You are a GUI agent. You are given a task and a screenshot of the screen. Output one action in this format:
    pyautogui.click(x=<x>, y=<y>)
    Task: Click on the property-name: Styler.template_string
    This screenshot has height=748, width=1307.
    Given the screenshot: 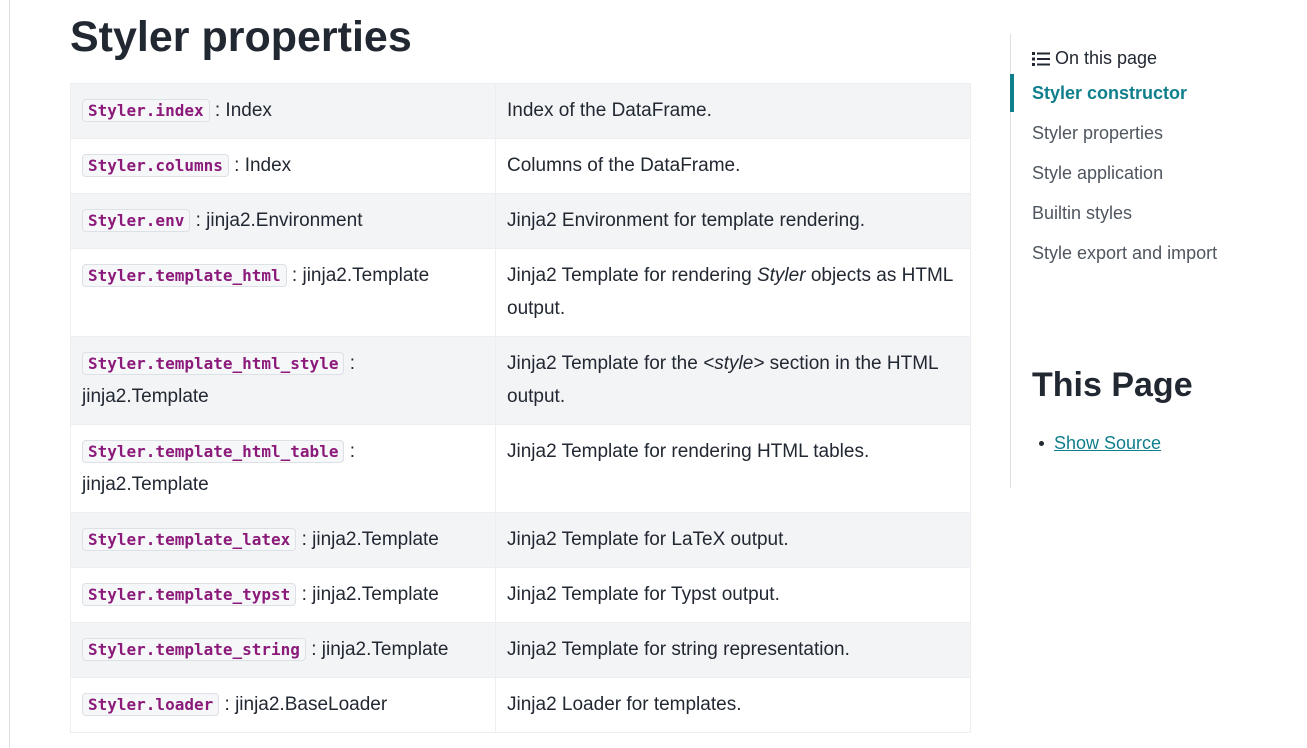 What is the action you would take?
    pyautogui.click(x=194, y=649)
    